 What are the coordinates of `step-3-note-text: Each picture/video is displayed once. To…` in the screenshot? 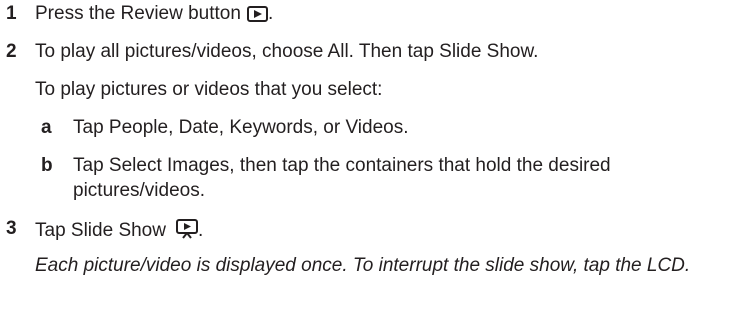 It's located at (363, 265).